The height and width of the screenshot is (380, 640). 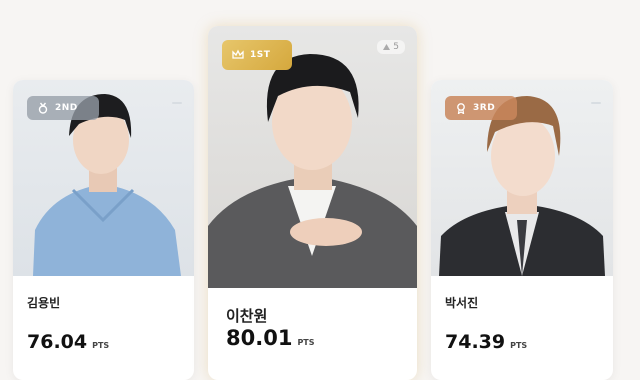 I want to click on profile-photo: 2ND, so click(x=103, y=178).